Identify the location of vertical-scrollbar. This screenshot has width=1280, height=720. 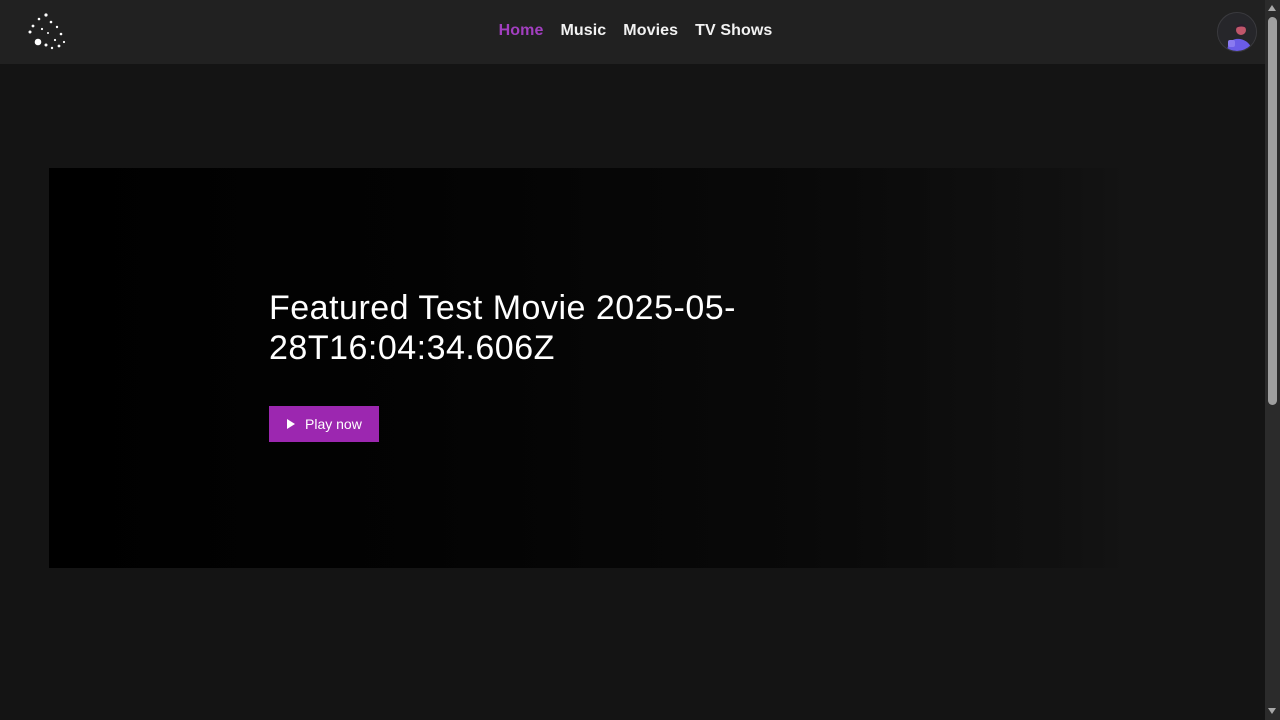
(1272, 360).